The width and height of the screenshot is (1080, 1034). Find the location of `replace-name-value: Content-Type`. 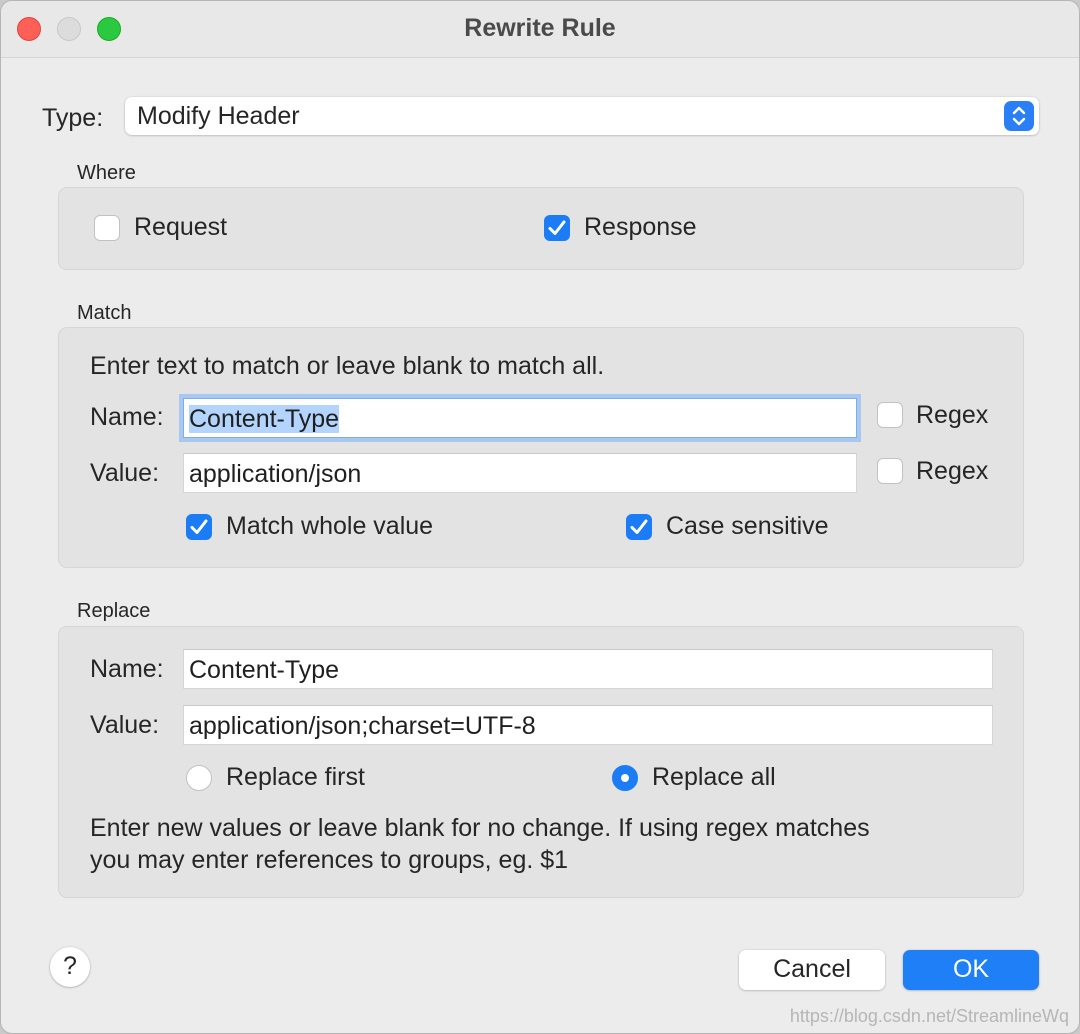

replace-name-value: Content-Type is located at coordinates (264, 670).